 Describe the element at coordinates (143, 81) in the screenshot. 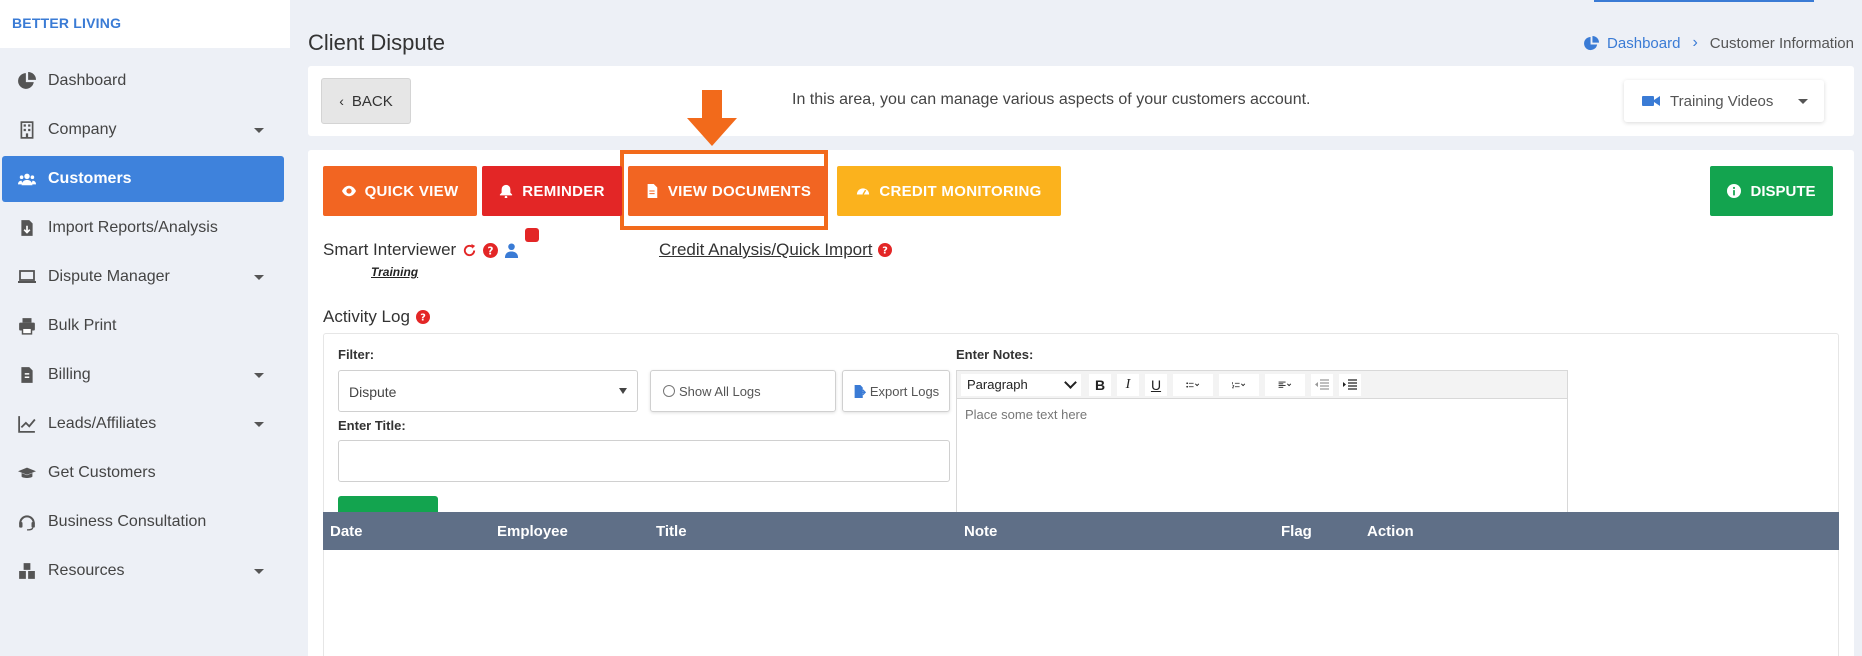

I see `sidebar-item-dashboard: Dashboard` at that location.